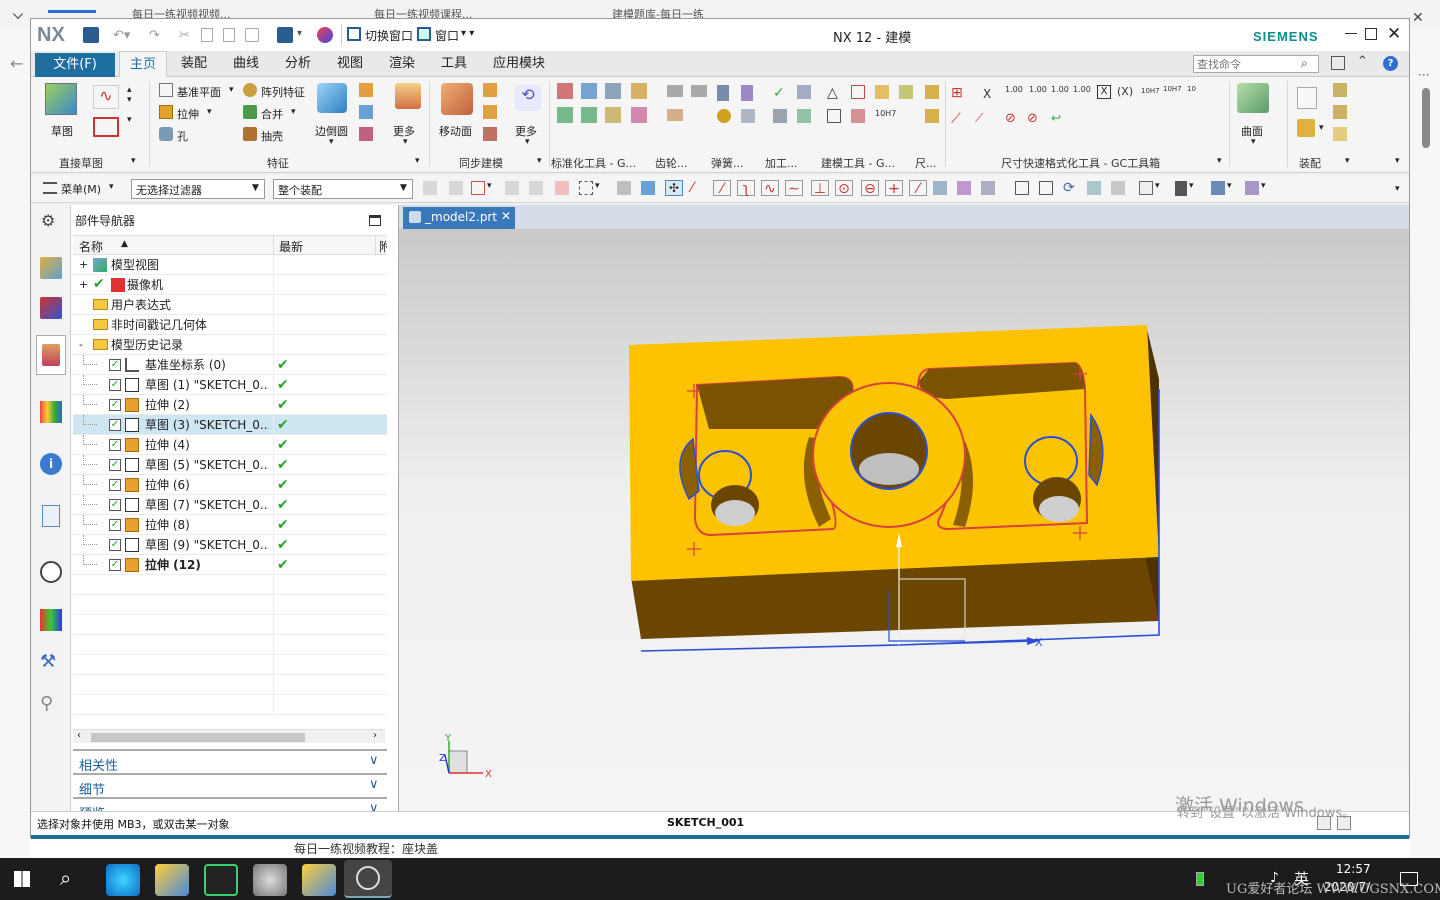 This screenshot has height=900, width=1440. Describe the element at coordinates (746, 188) in the screenshot. I see `control-point-icon: ʅ` at that location.